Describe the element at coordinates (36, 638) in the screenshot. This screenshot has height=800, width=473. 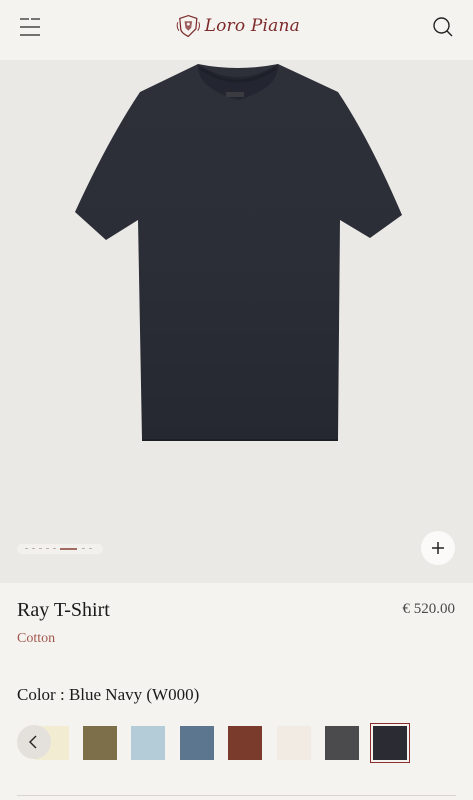
I see `product-material: Cotton` at that location.